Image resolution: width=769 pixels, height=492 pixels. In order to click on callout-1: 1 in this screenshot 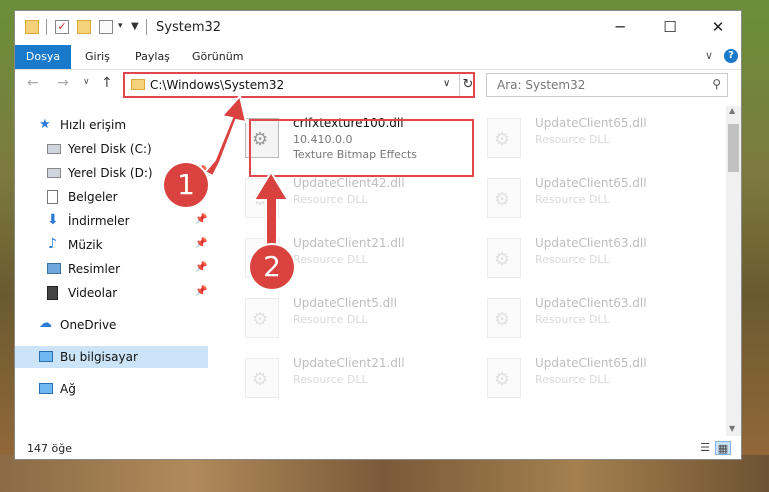, I will do `click(186, 185)`.